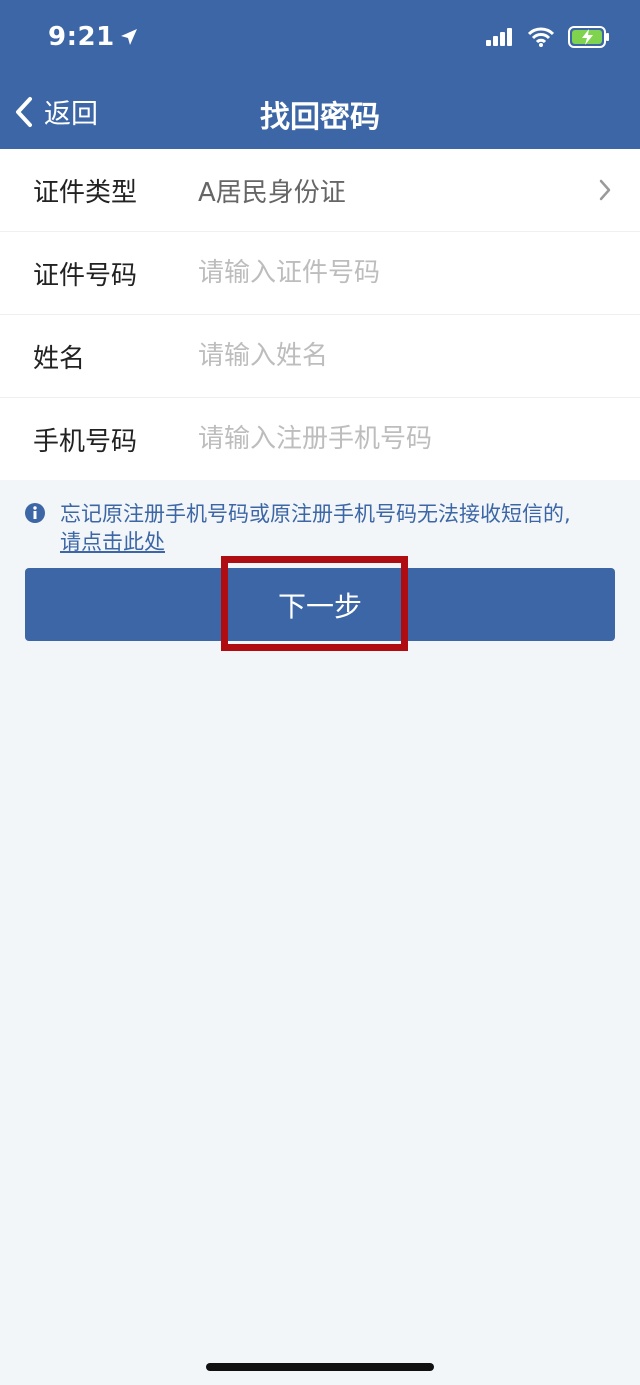 Image resolution: width=640 pixels, height=1385 pixels. I want to click on next-step-label: 下一步, so click(319, 606).